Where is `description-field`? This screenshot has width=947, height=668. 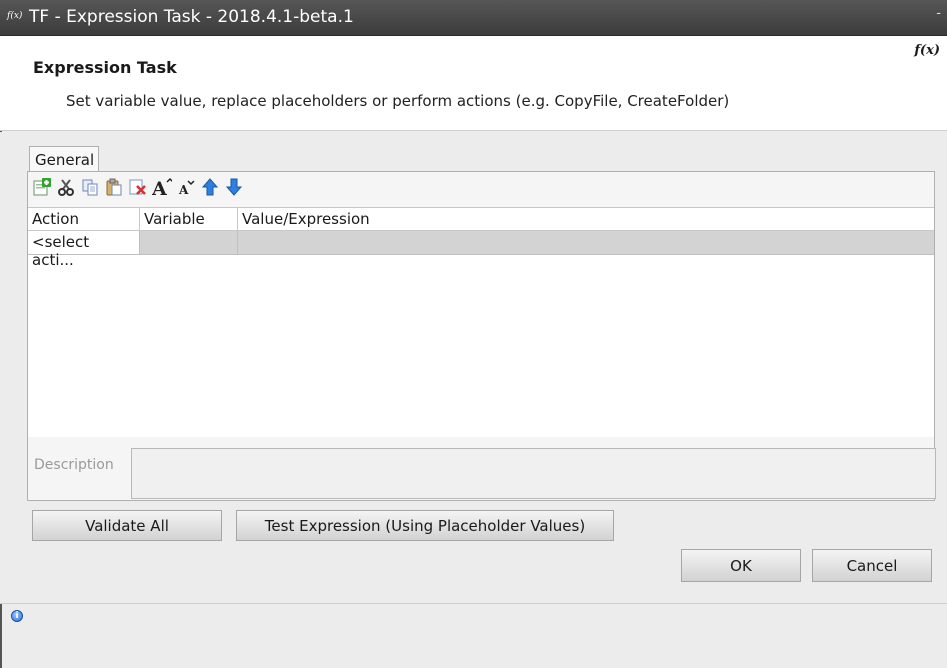 description-field is located at coordinates (533, 473).